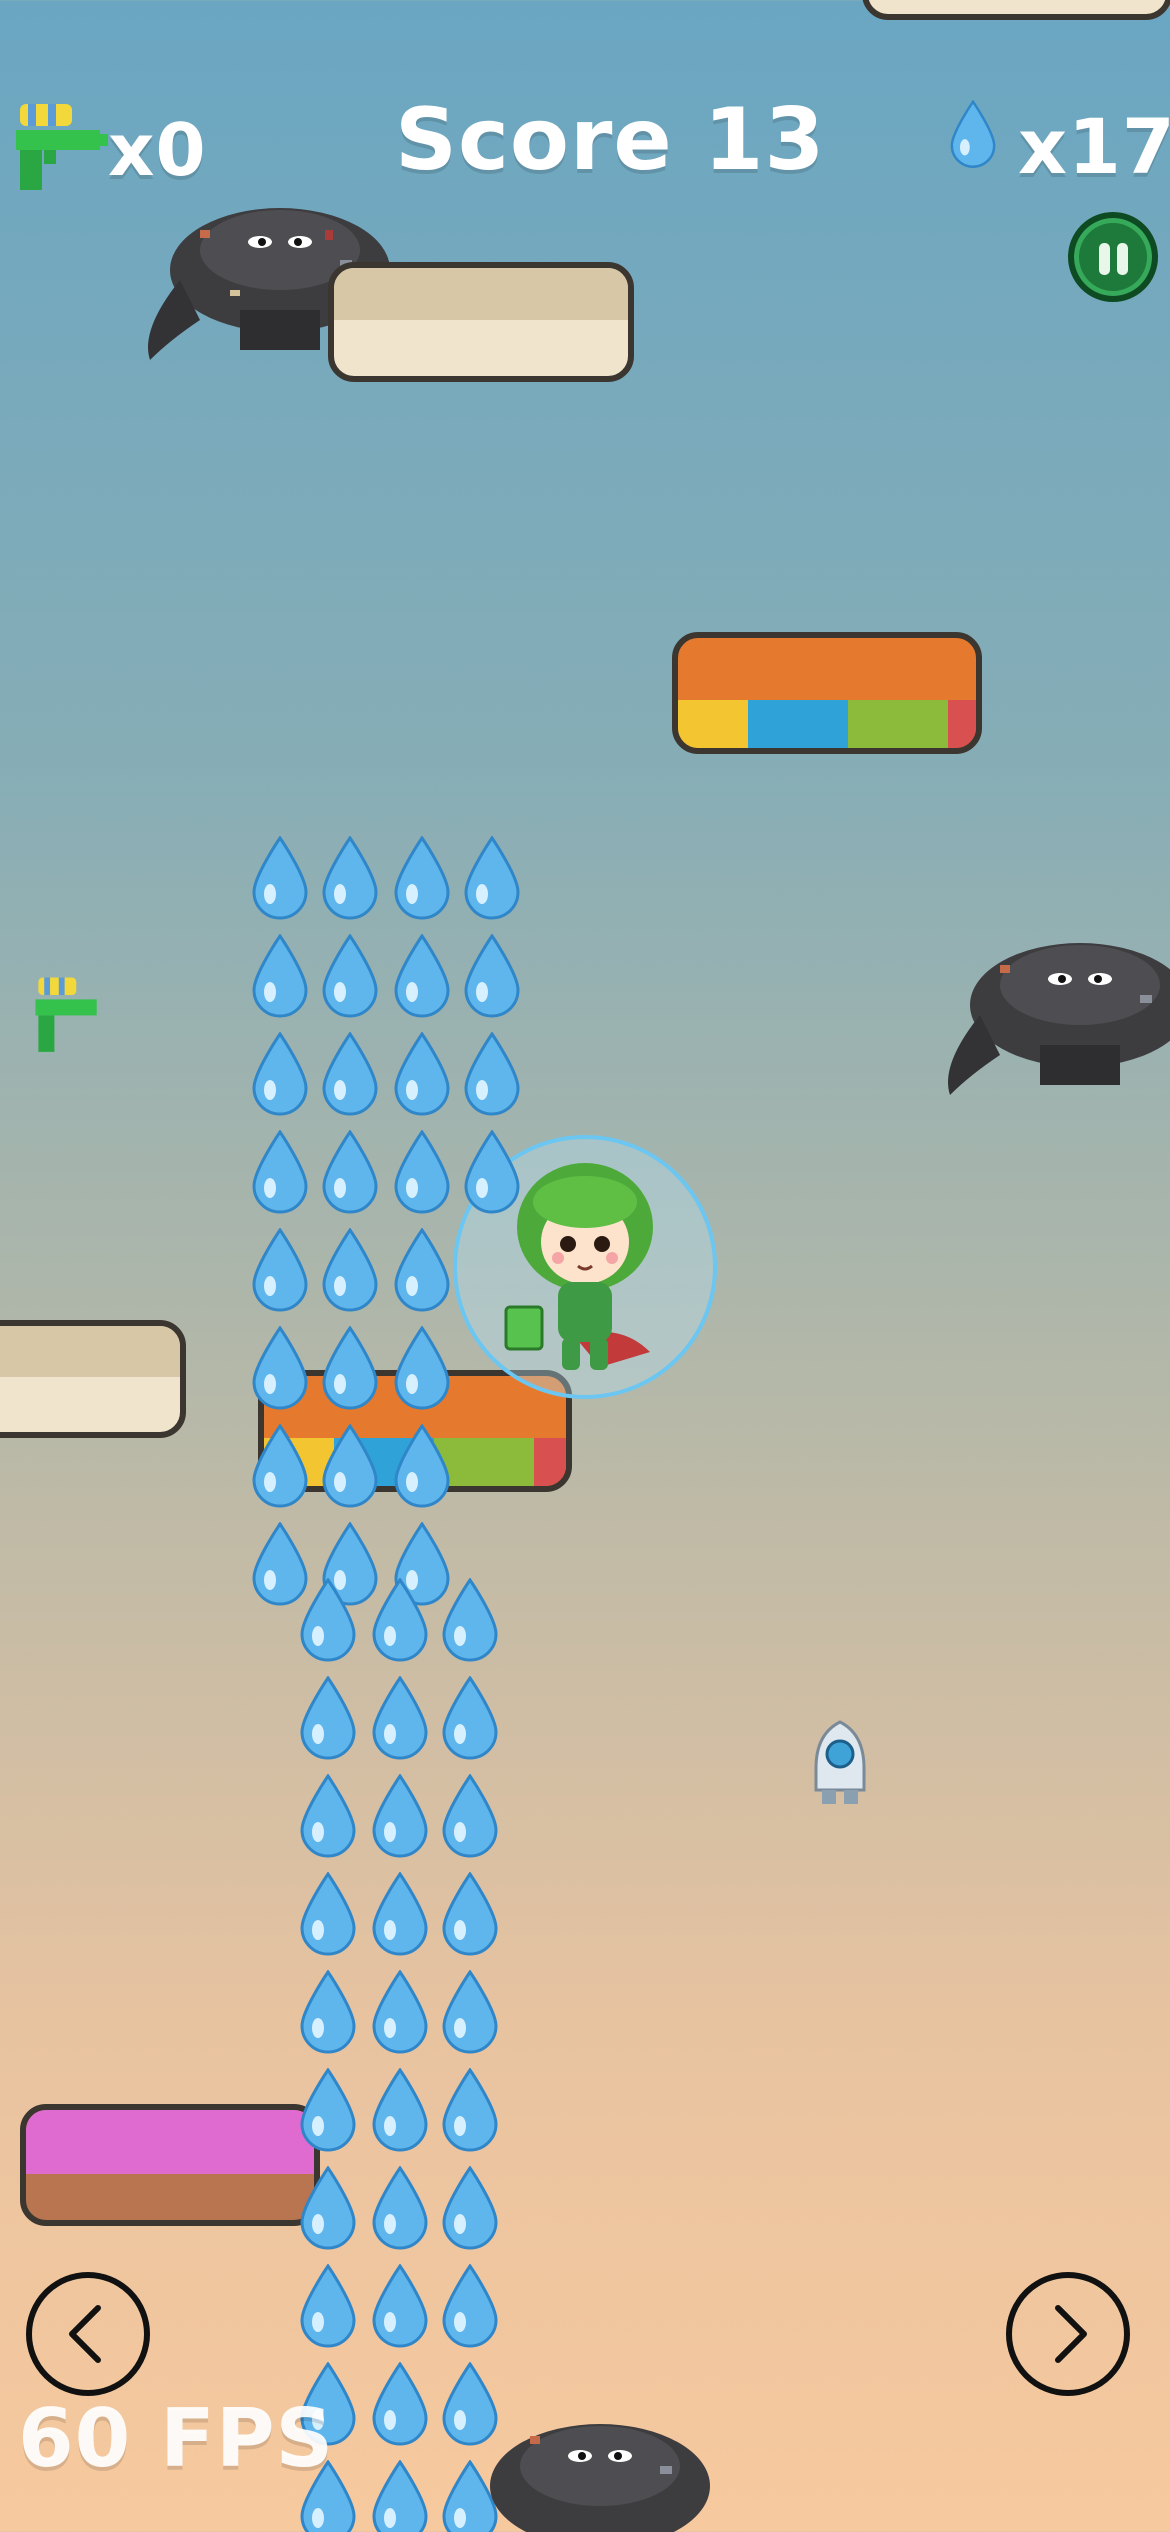  I want to click on left-arrow-icon, so click(85, 2334).